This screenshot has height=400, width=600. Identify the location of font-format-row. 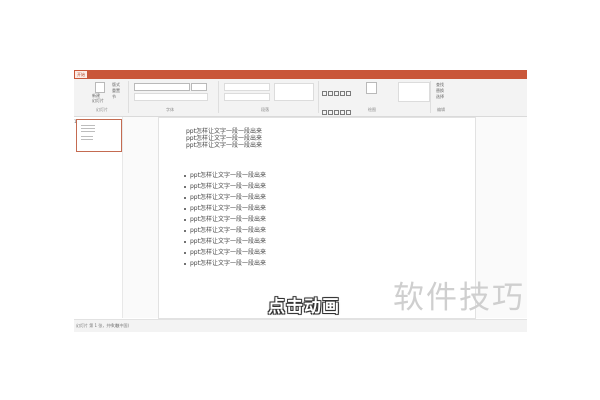
(171, 97).